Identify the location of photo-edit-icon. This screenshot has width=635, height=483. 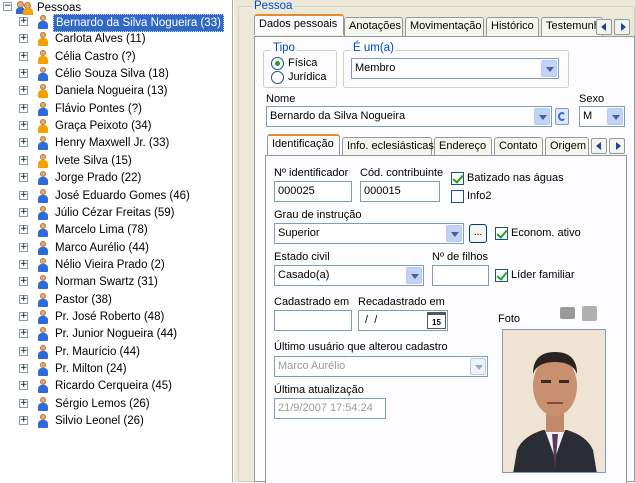
(589, 313).